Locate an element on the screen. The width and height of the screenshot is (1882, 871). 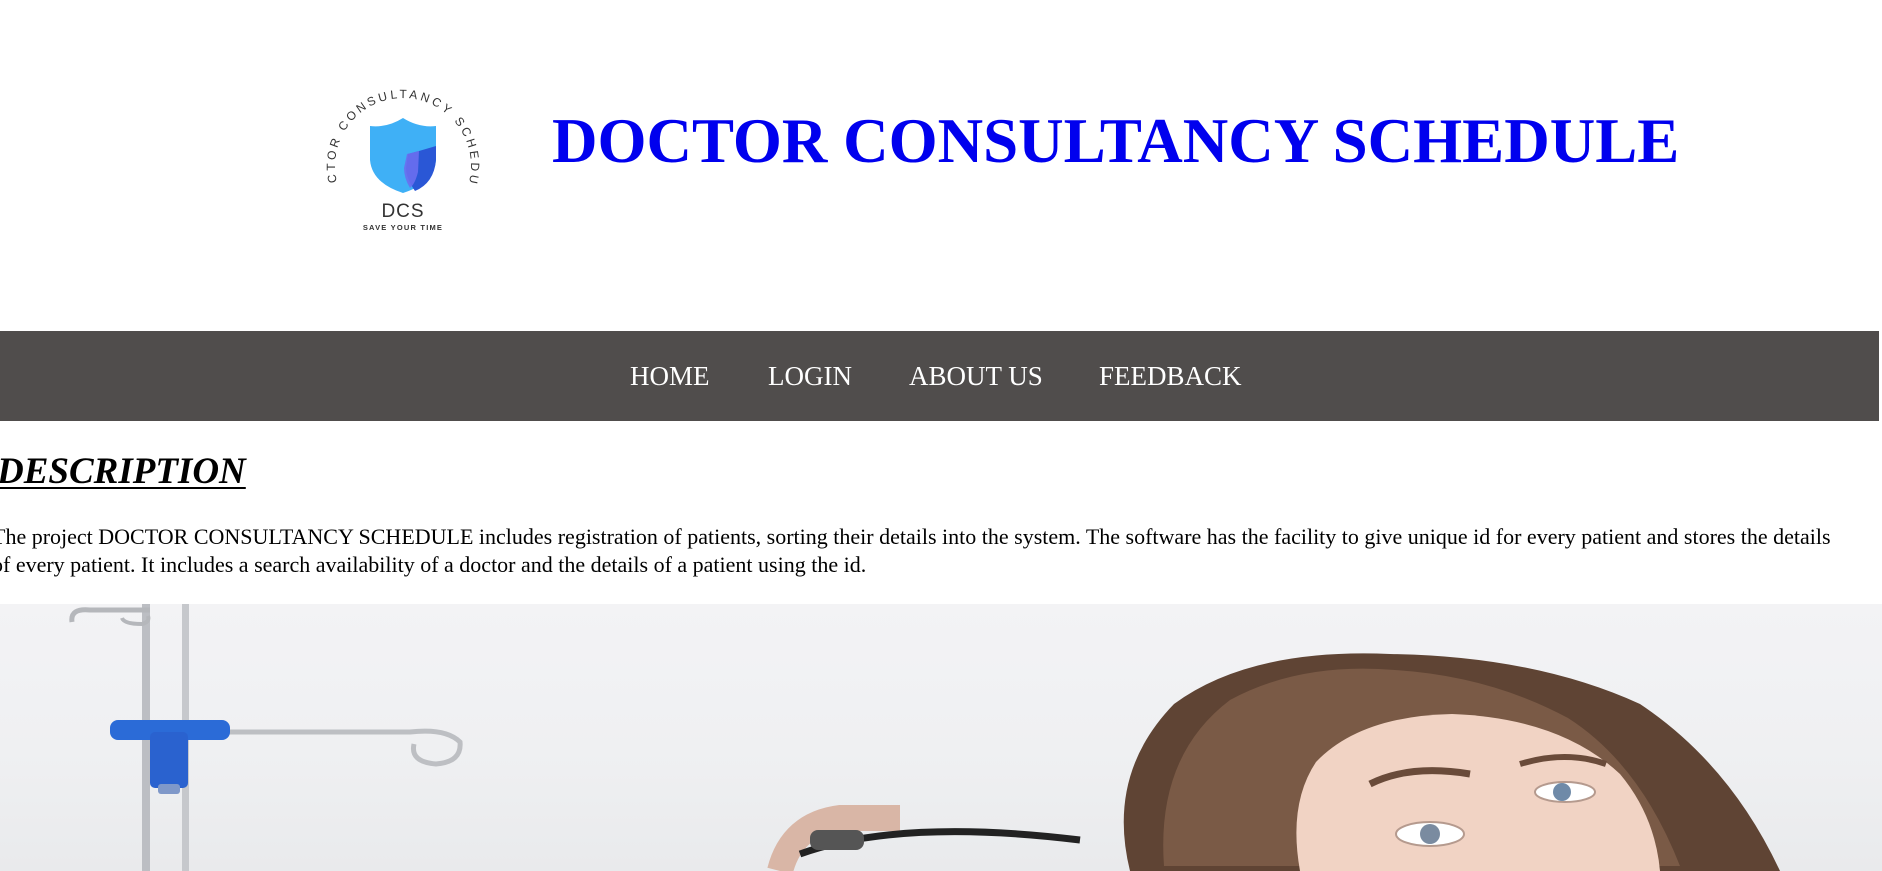
logo-tagline: SAVE YOUR TIME is located at coordinates (403, 227).